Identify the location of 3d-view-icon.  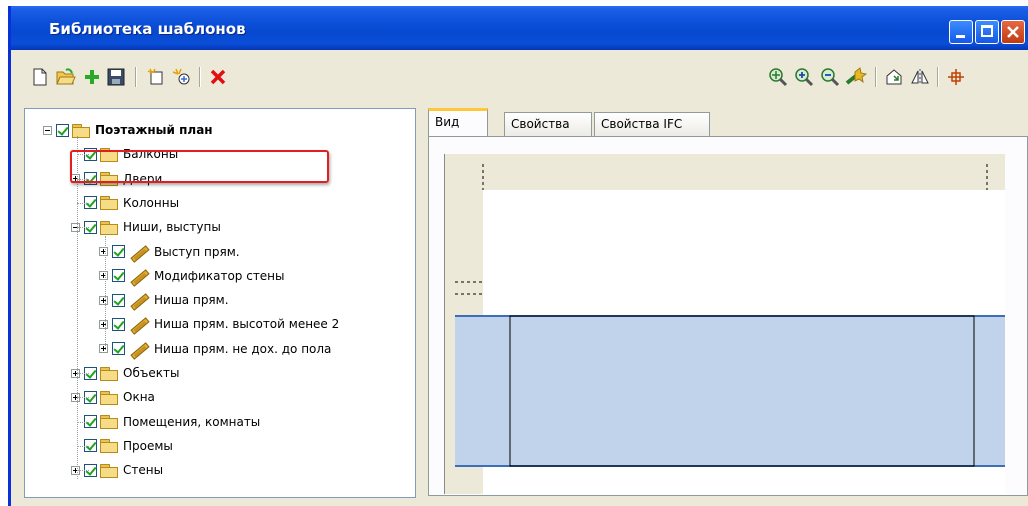
(894, 77).